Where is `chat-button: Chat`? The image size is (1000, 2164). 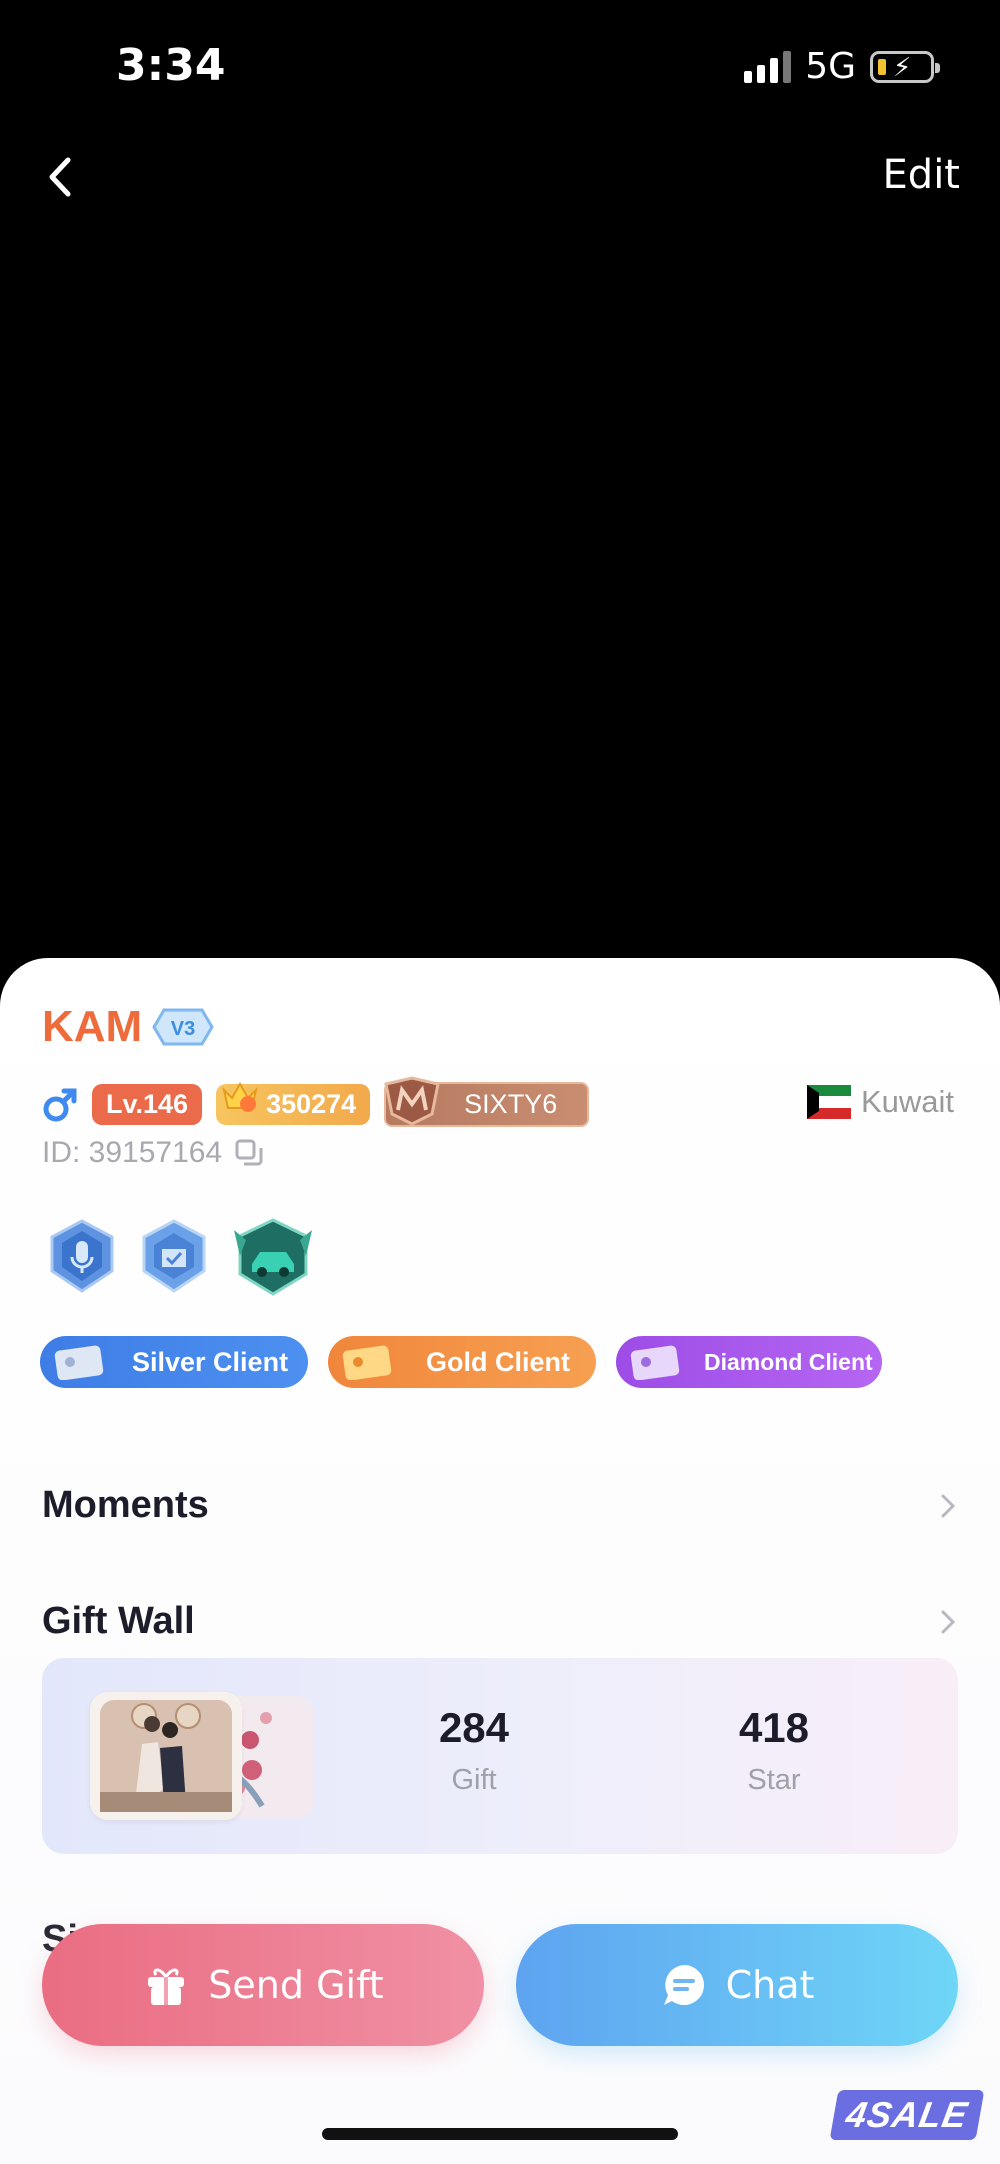 chat-button: Chat is located at coordinates (737, 1985).